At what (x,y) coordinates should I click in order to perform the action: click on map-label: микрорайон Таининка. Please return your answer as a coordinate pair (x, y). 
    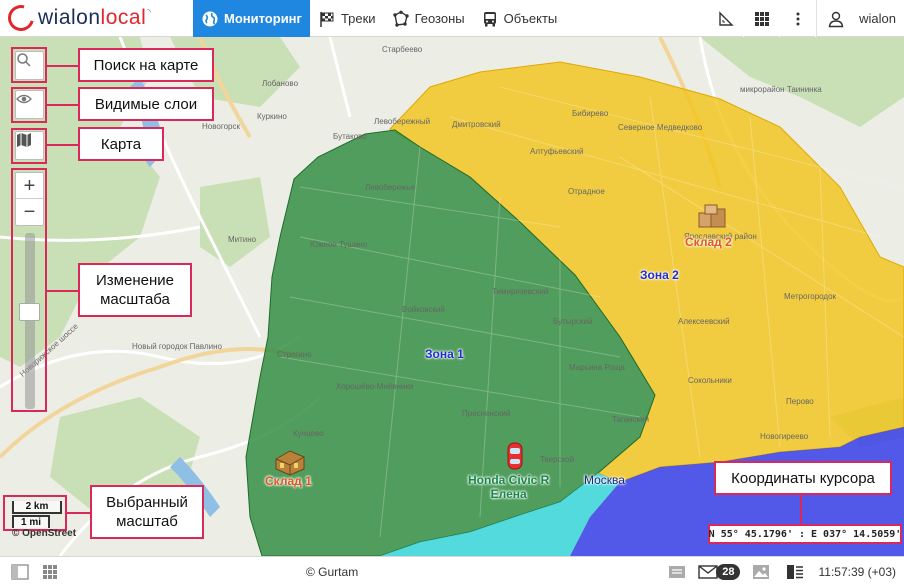
    Looking at the image, I should click on (781, 89).